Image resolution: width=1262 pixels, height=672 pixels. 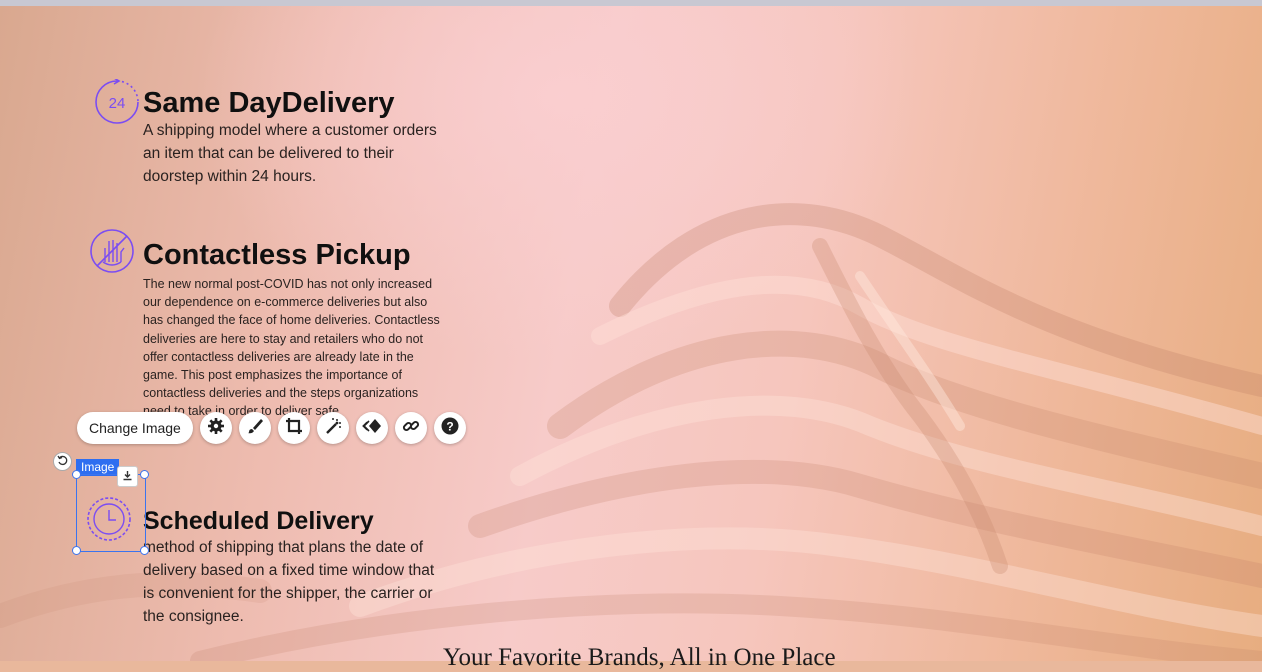 I want to click on feature-title: Scheduled Delivery, so click(x=258, y=521).